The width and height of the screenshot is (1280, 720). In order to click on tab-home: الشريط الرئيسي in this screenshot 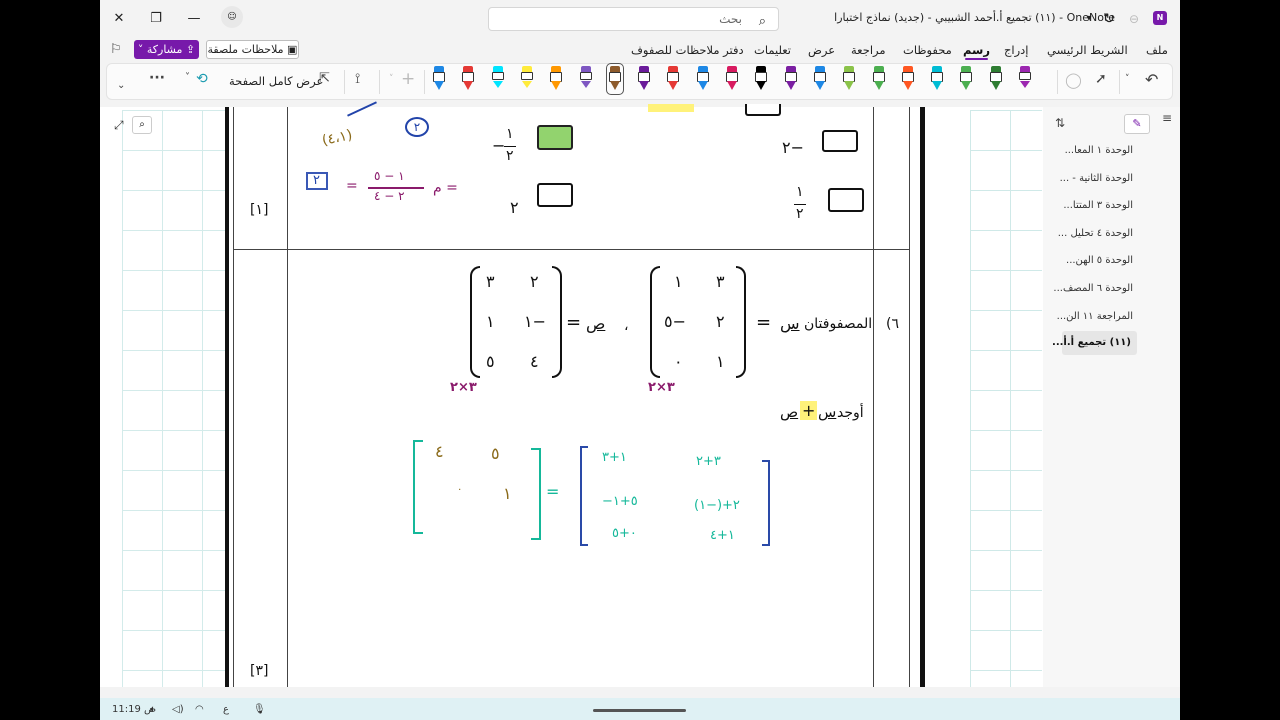, I will do `click(1087, 50)`.